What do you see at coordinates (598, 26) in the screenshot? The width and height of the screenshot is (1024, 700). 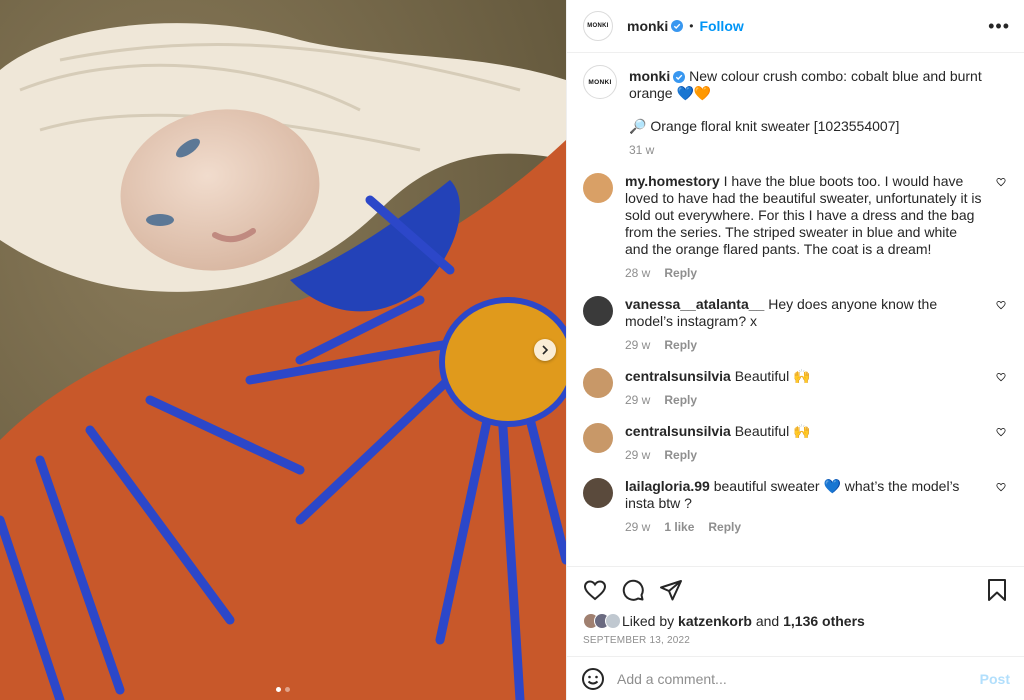 I see `account-avatar: MONKI` at bounding box center [598, 26].